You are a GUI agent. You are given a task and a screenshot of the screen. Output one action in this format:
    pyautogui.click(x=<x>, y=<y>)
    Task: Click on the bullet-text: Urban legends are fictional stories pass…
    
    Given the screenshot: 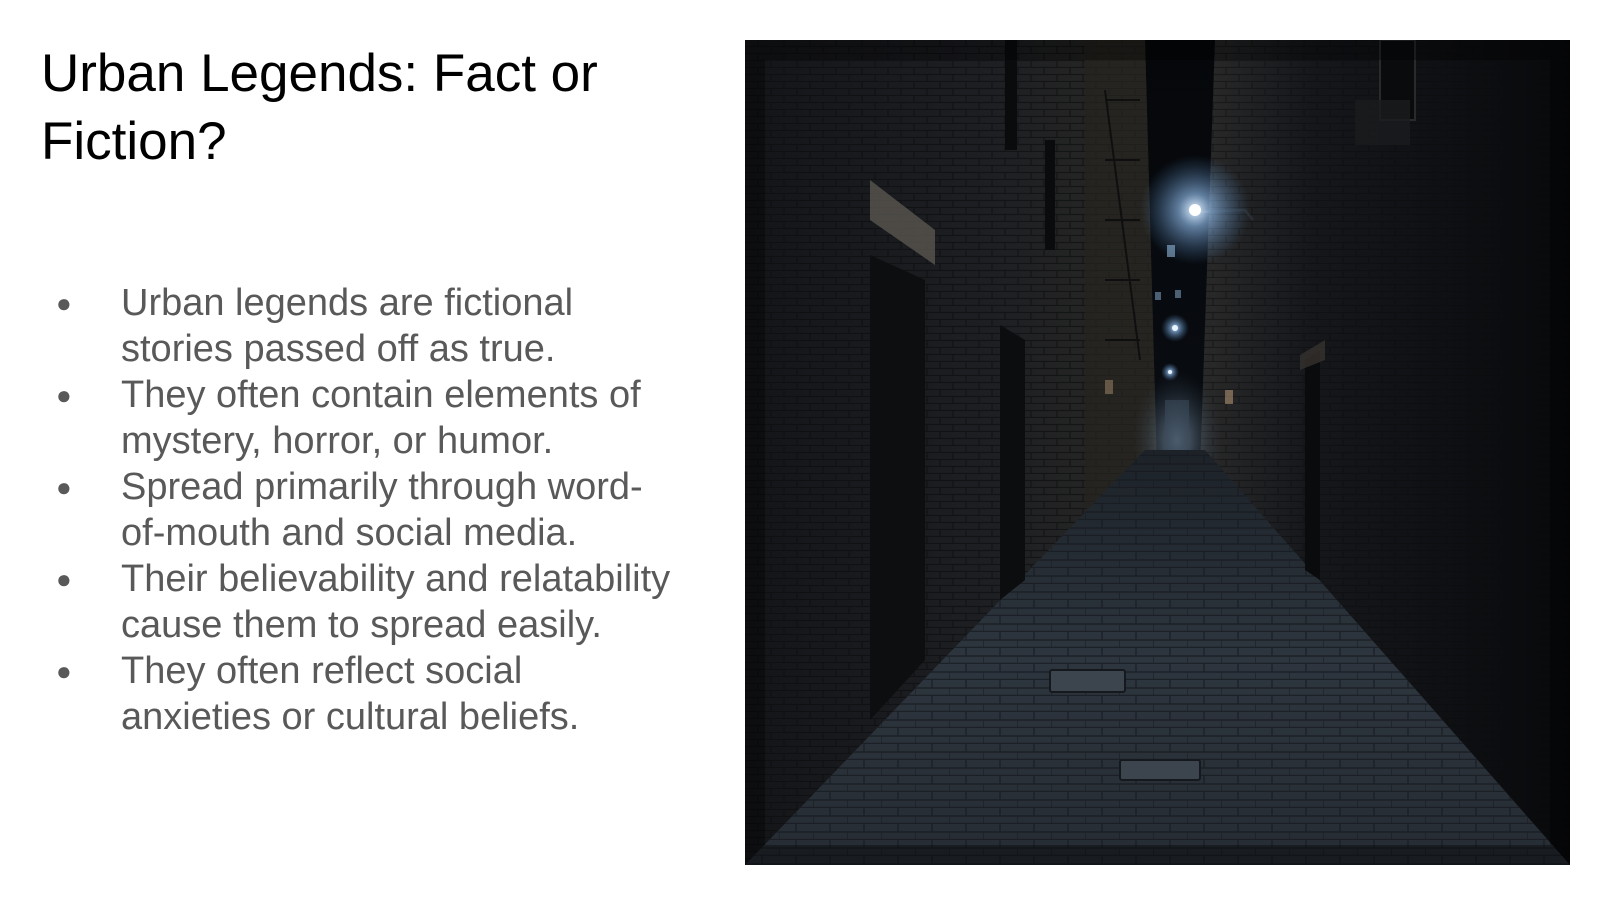 What is the action you would take?
    pyautogui.click(x=347, y=326)
    